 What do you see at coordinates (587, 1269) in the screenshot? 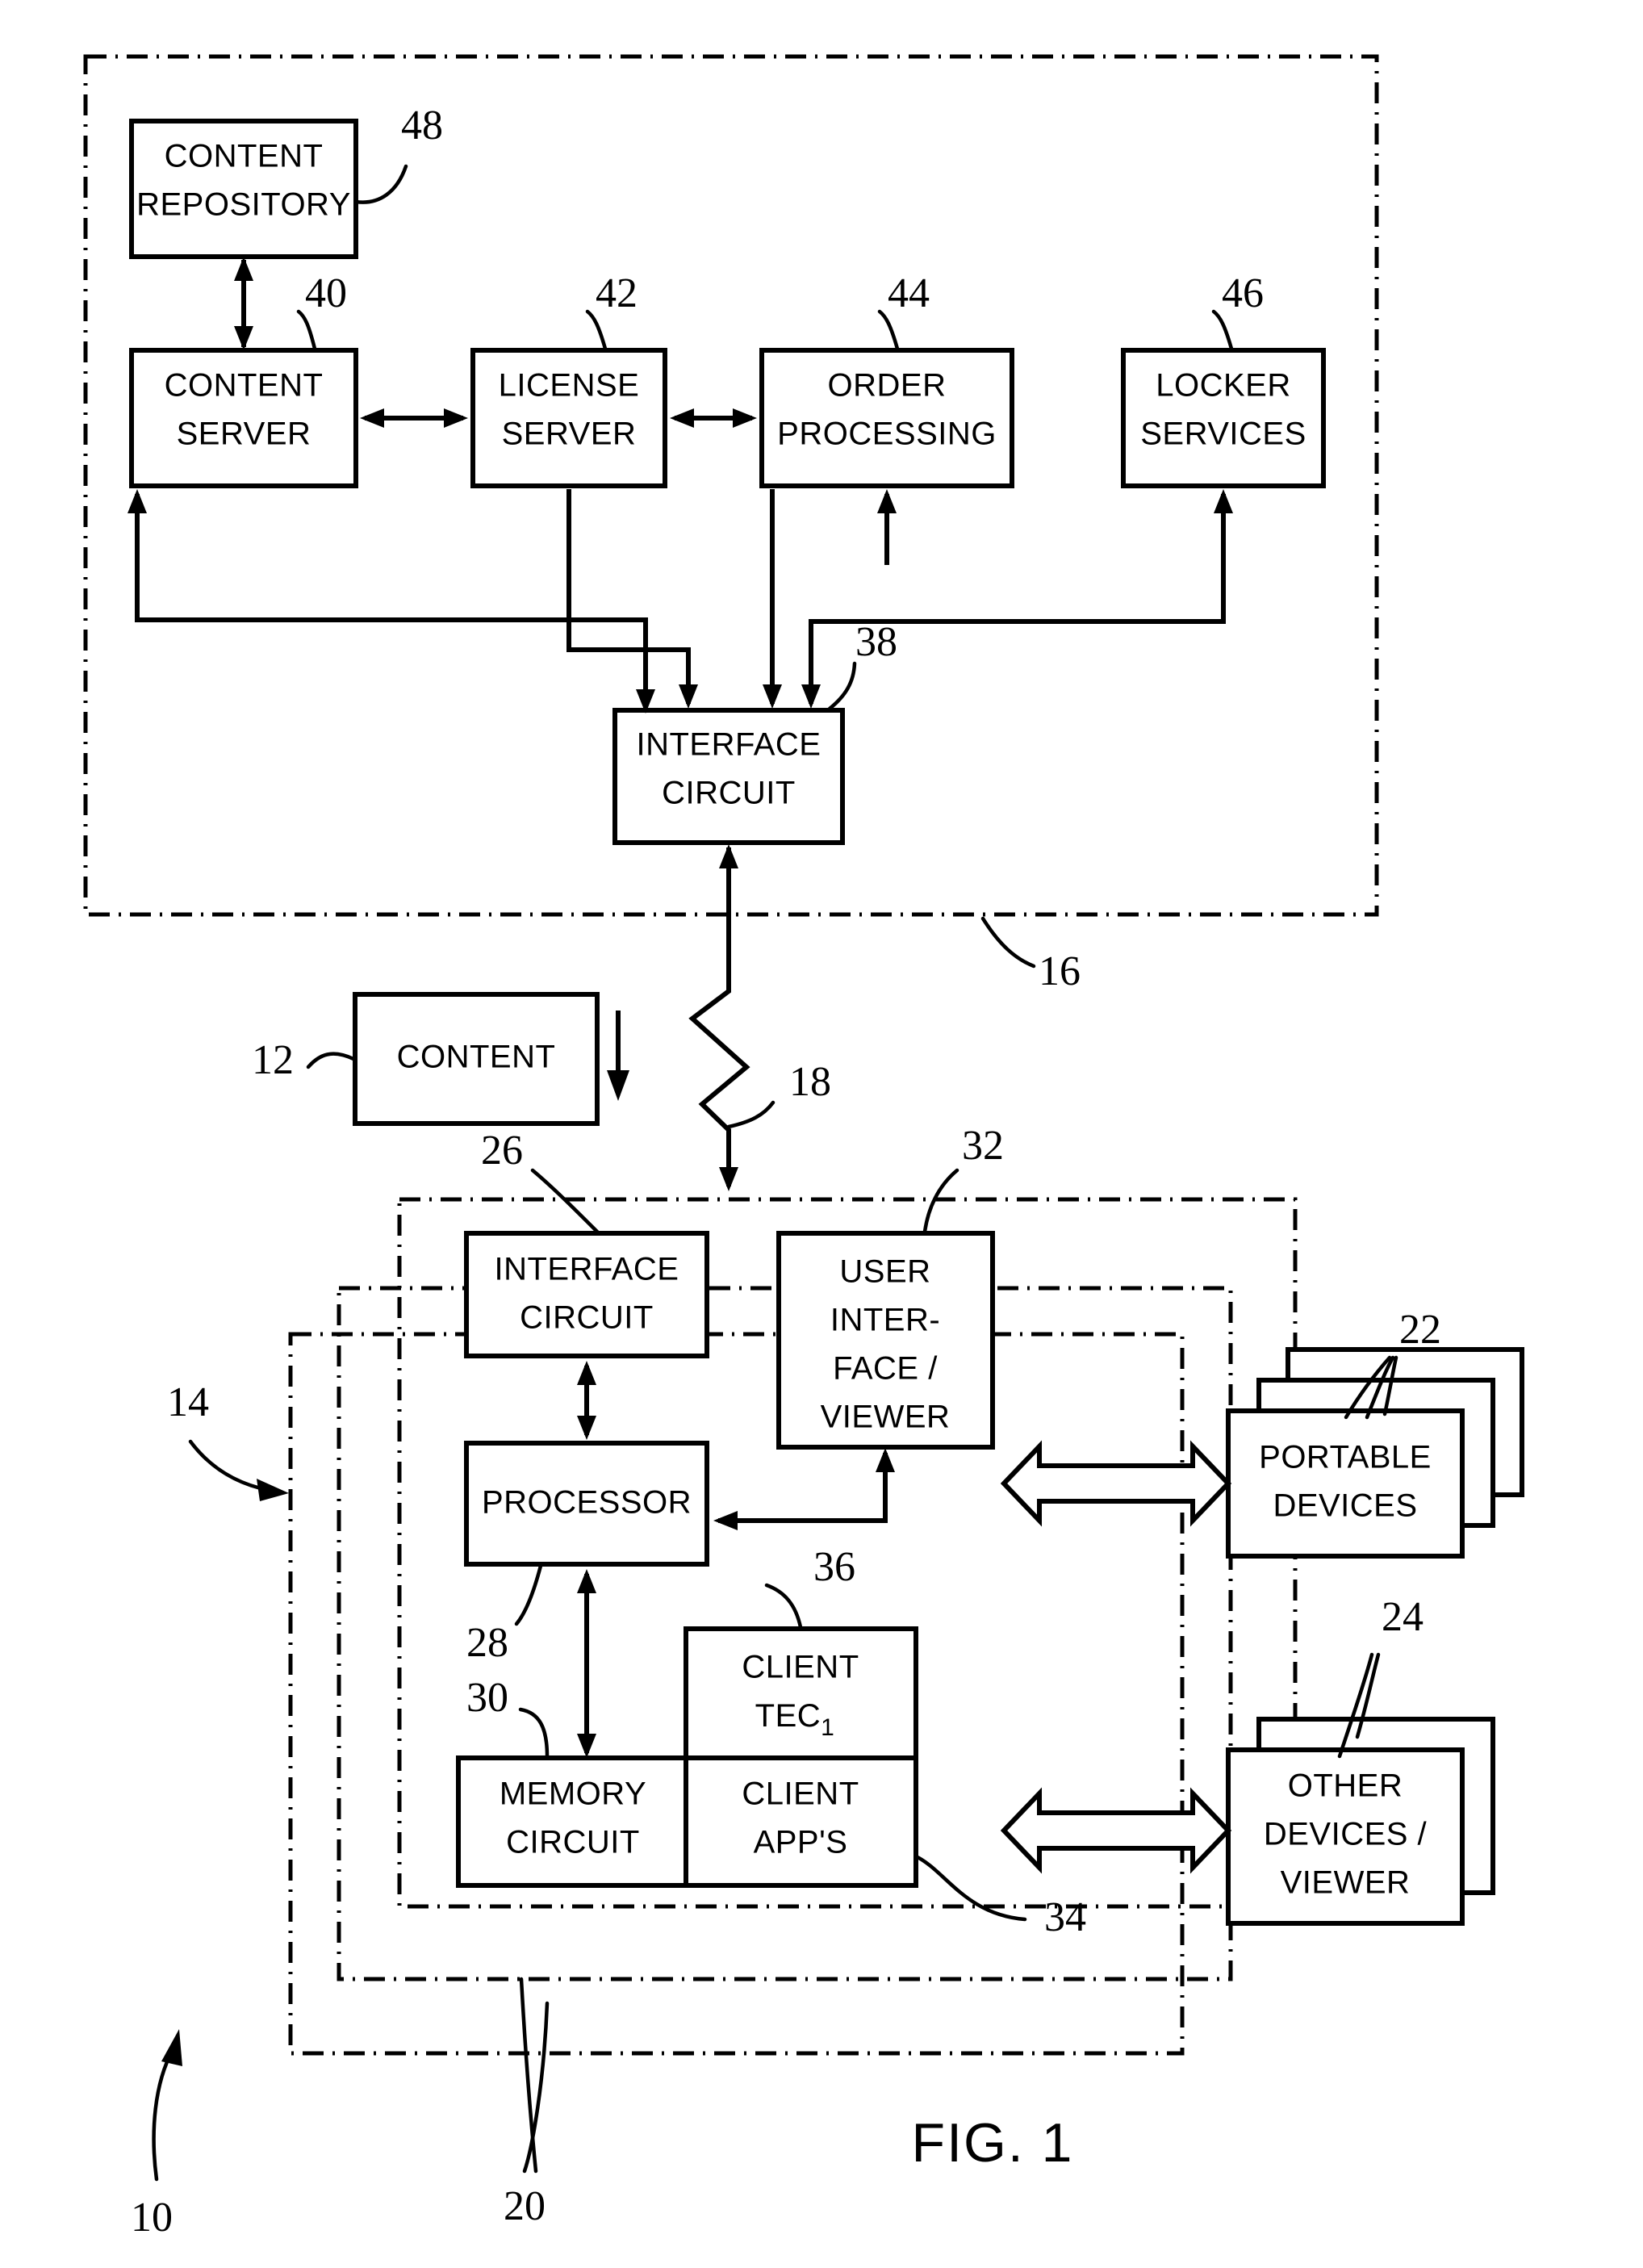
I see `client-interface-label-line1: INTERFACE` at bounding box center [587, 1269].